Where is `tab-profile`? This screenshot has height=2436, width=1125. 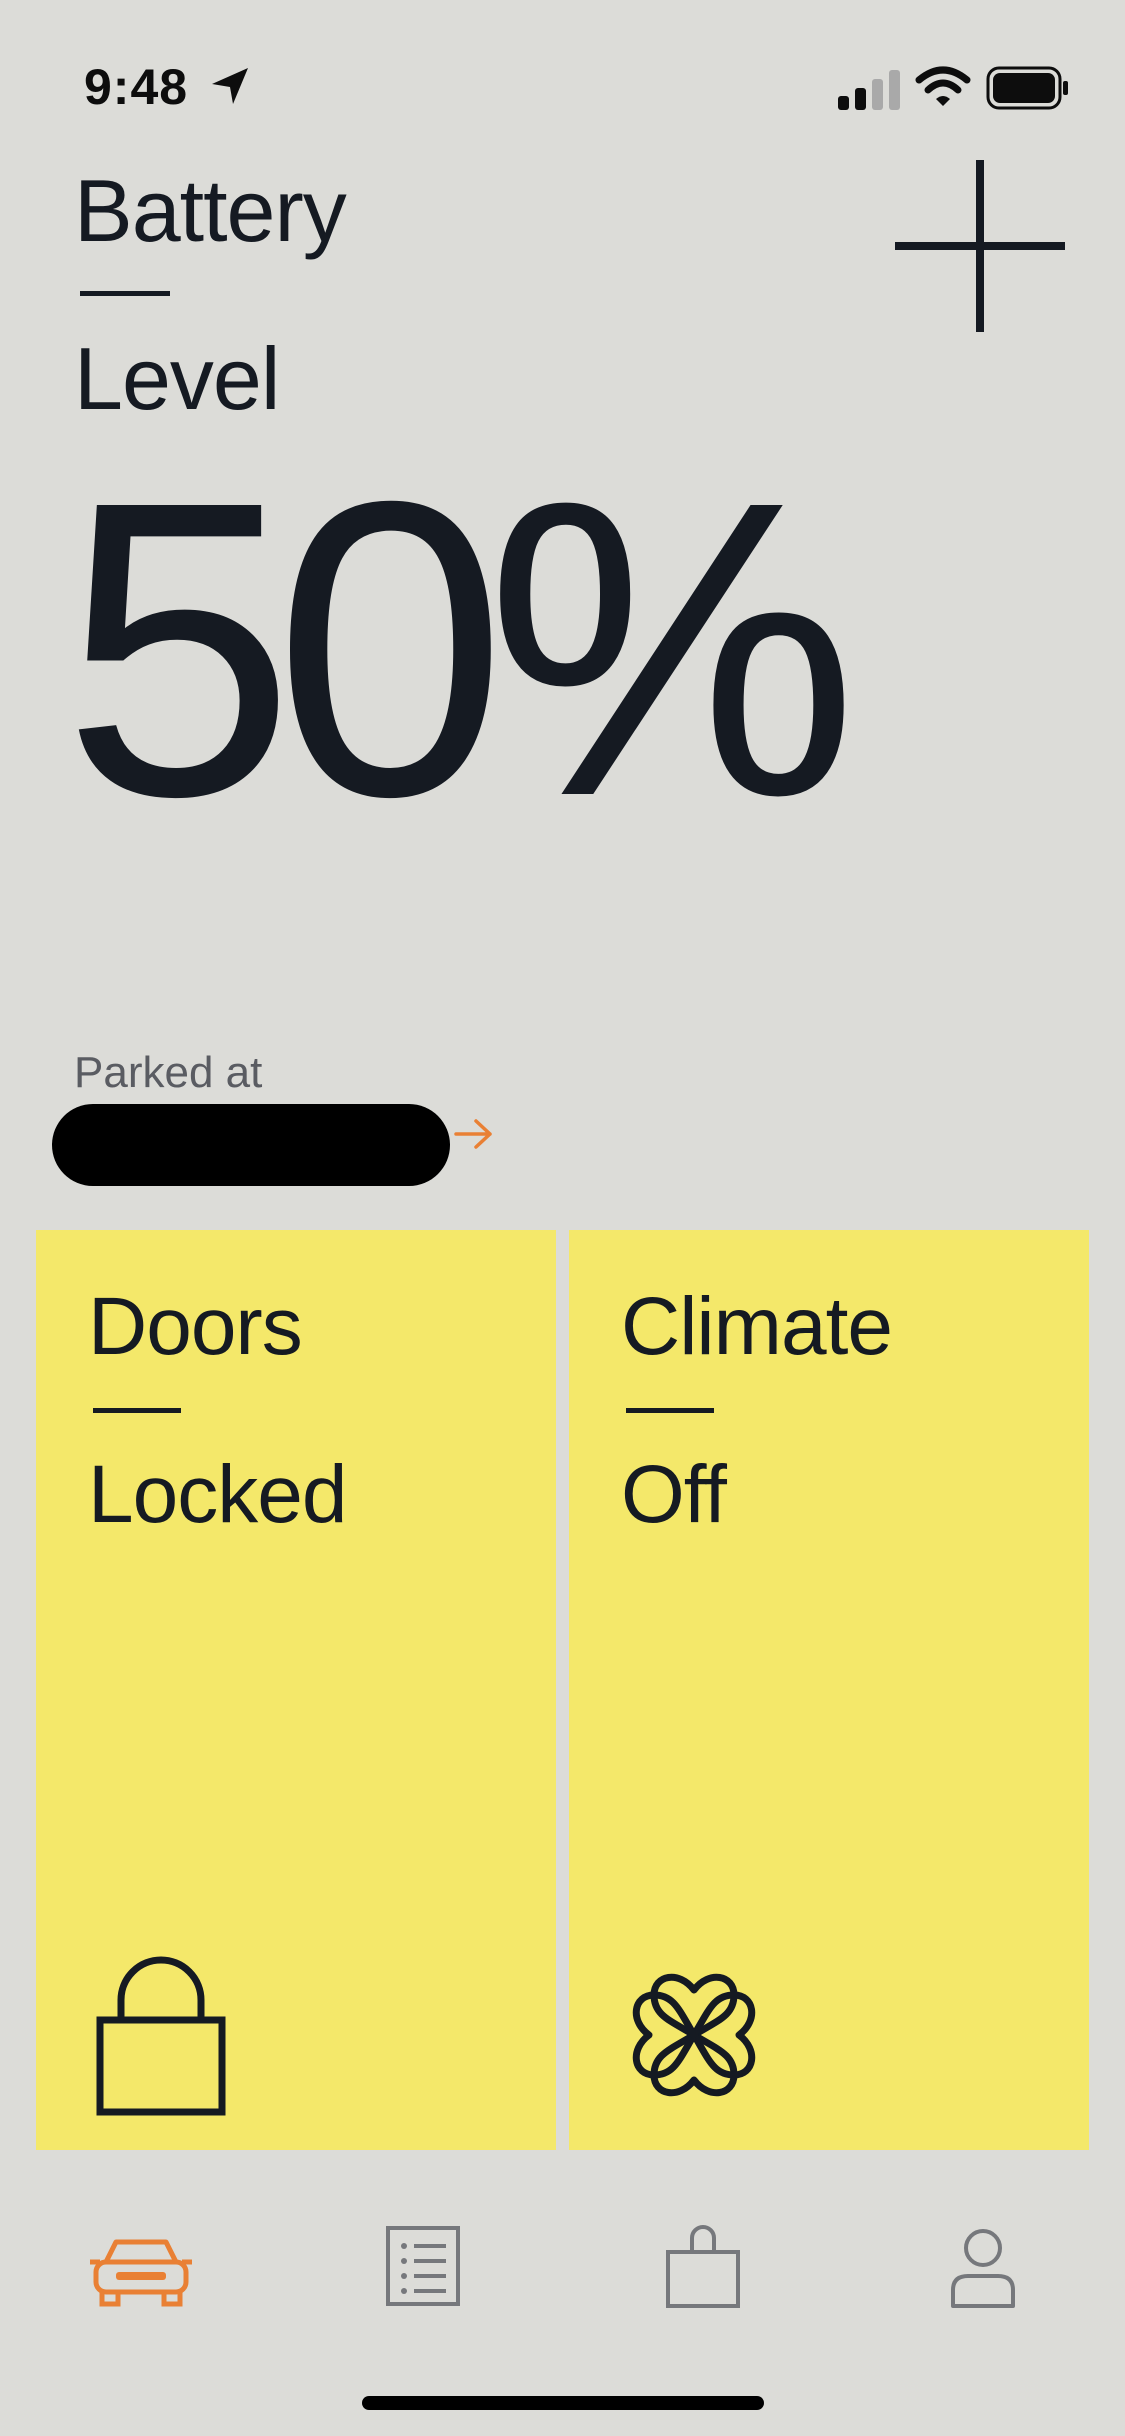
tab-profile is located at coordinates (983, 2269).